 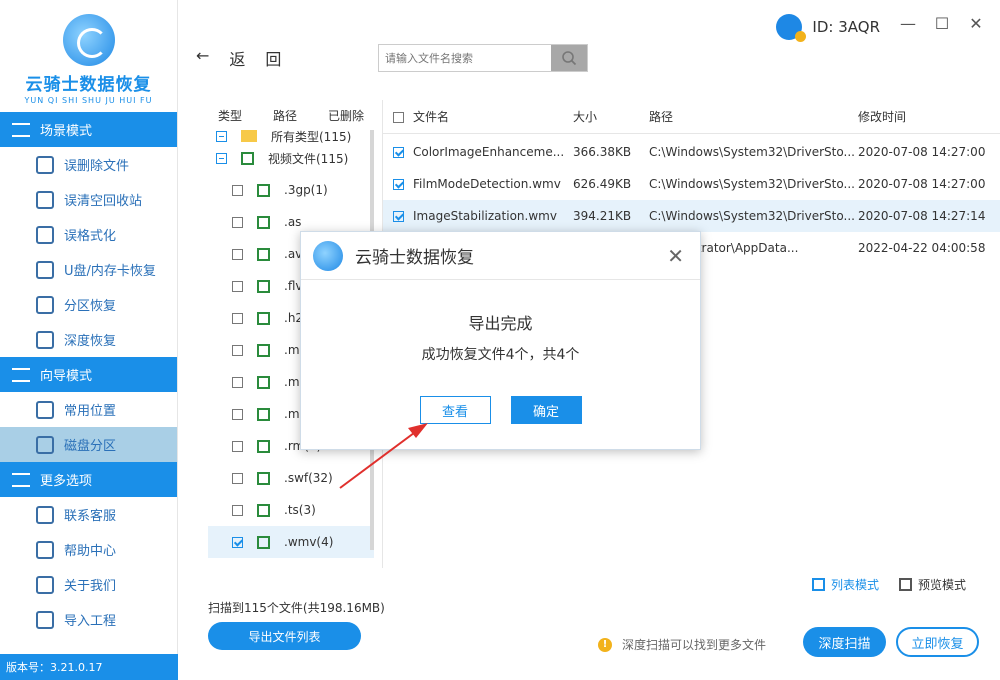 I want to click on sidebar-item-2-3: 导入工程, so click(x=88, y=619).